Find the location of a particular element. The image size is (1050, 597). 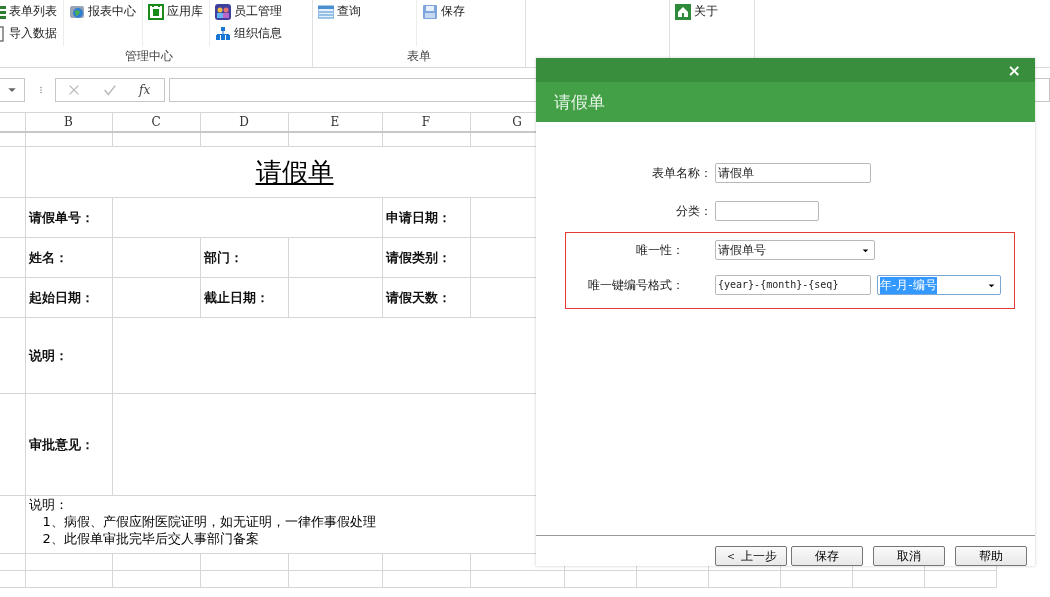

ribbon-button: 员工管理 is located at coordinates (248, 11).